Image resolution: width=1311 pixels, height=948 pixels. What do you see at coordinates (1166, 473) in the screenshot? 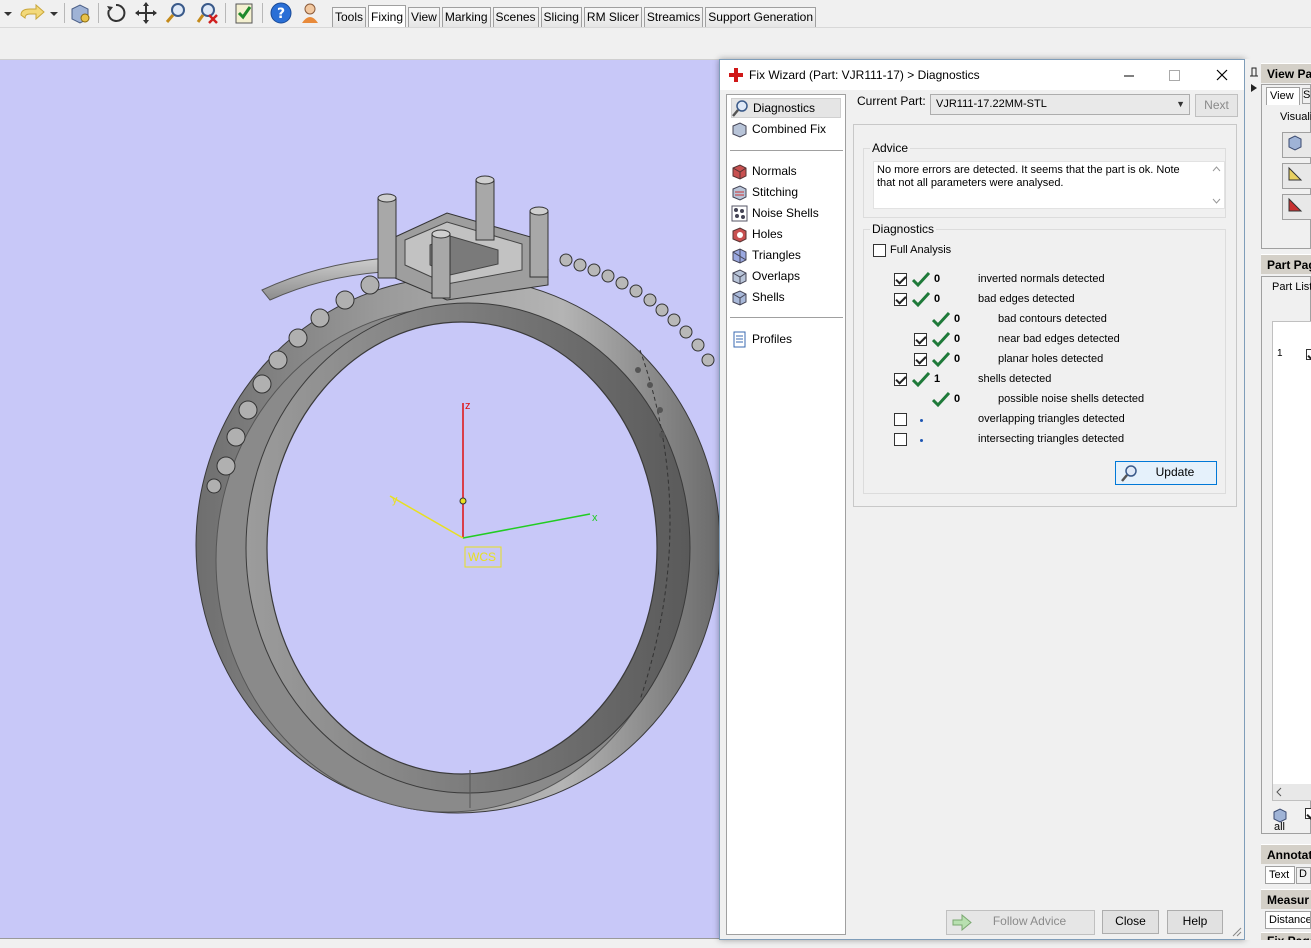
I see `update-button: Update` at bounding box center [1166, 473].